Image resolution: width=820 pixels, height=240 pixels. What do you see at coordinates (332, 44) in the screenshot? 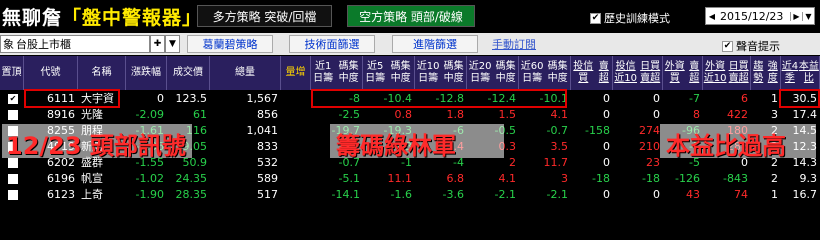
I see `link-technical-filter: 技術面篩選` at bounding box center [332, 44].